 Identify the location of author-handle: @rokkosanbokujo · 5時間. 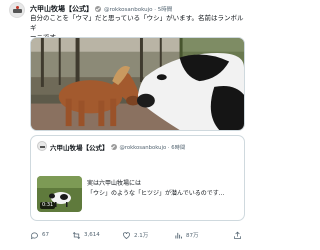
(138, 9).